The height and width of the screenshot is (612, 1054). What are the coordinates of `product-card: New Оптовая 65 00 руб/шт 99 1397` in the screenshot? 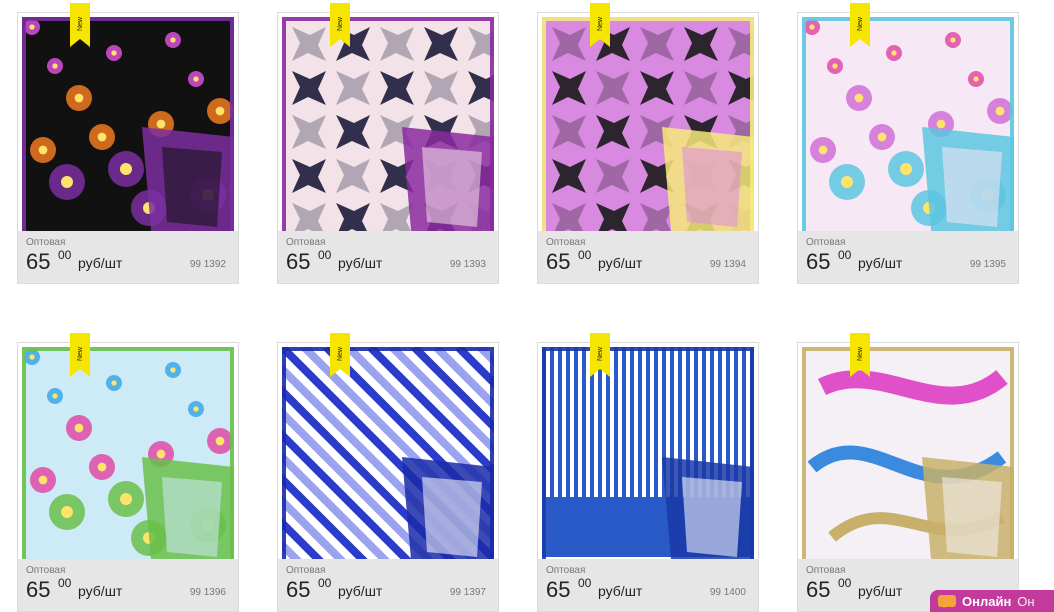 It's located at (388, 472).